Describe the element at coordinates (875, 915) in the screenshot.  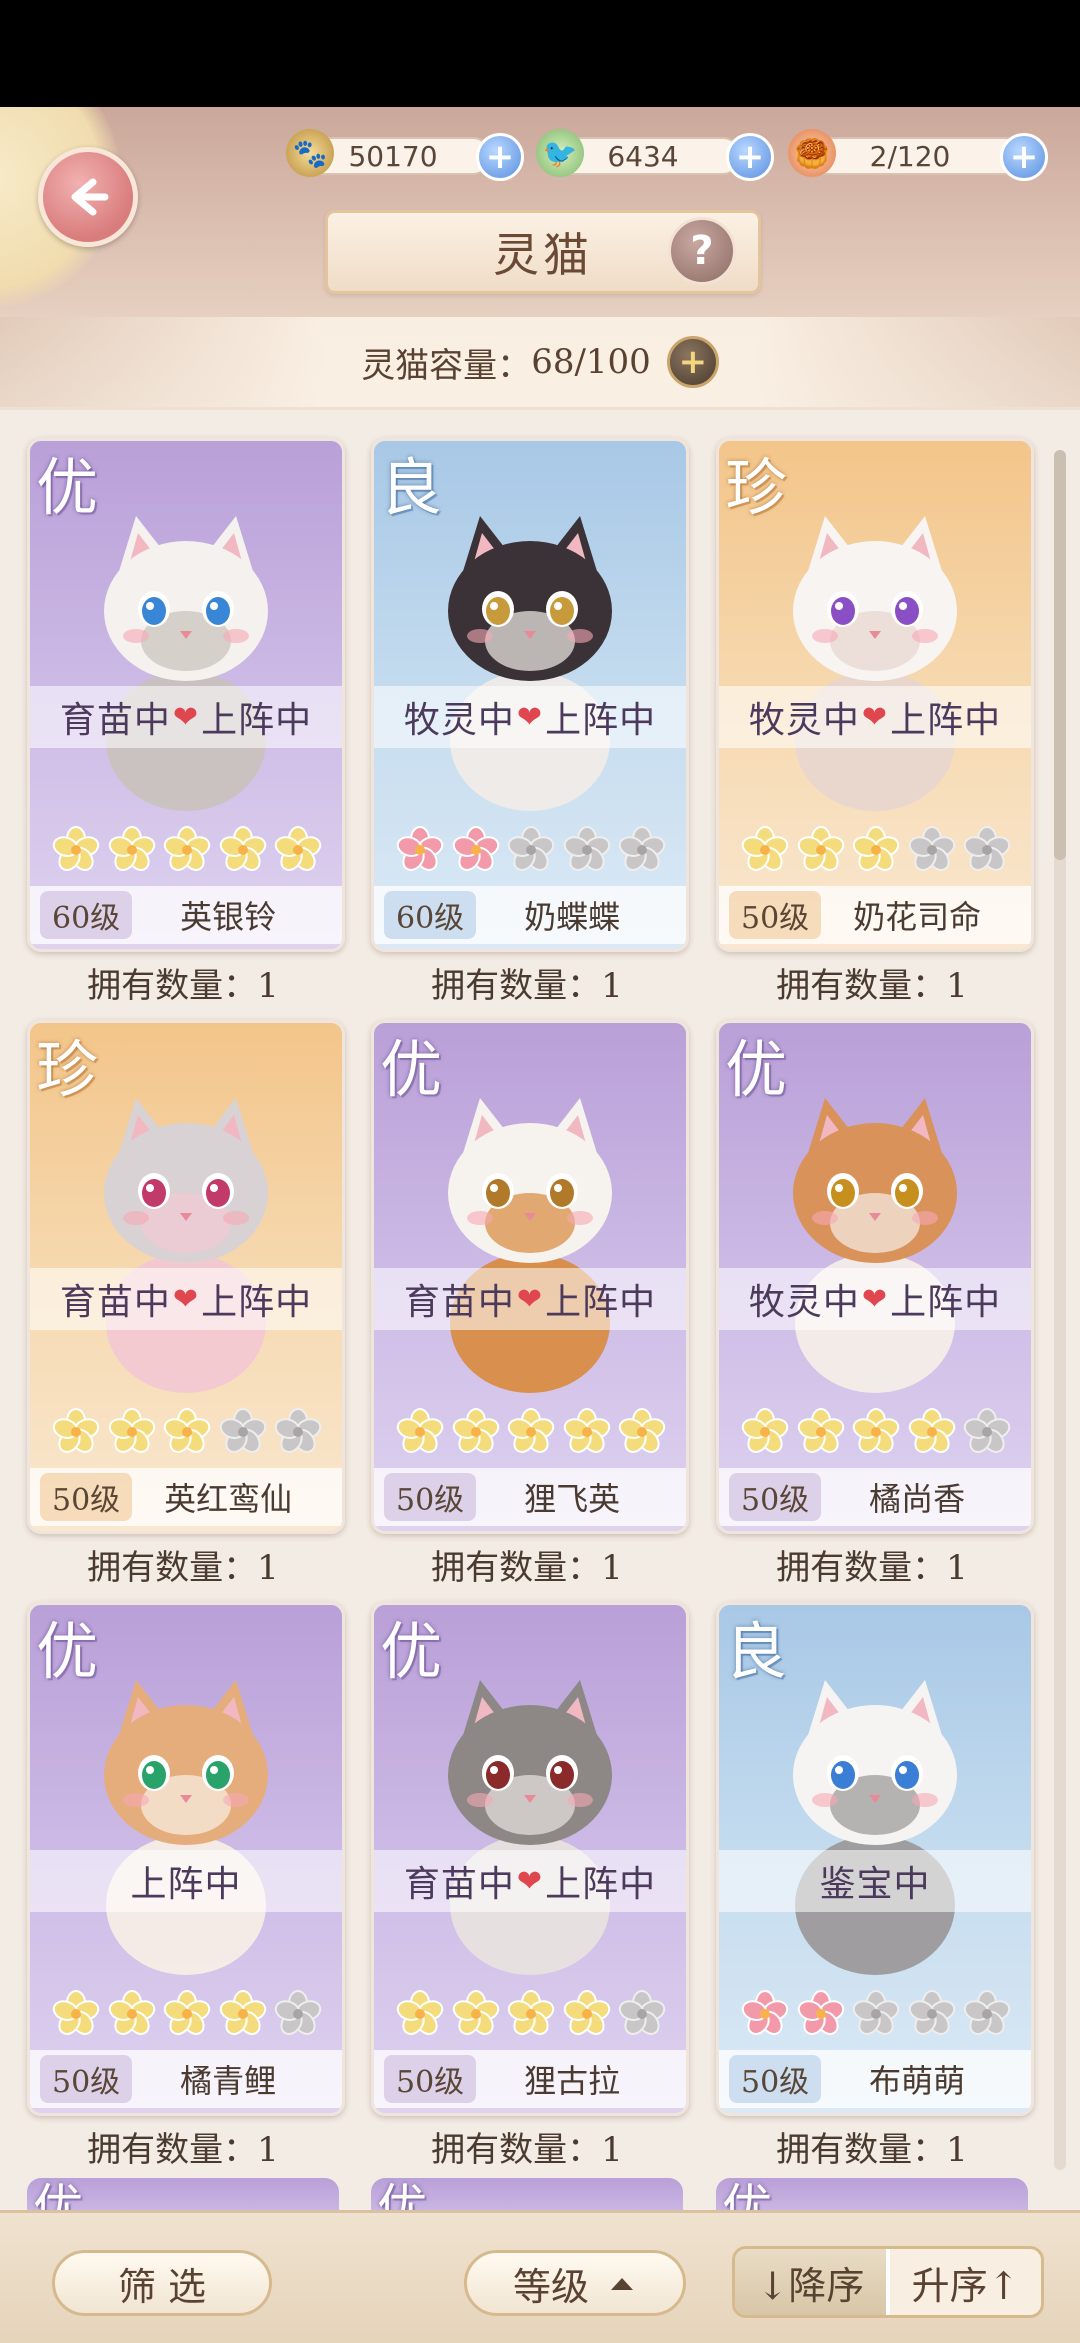
I see `level-bar: 50级 奶花司命` at that location.